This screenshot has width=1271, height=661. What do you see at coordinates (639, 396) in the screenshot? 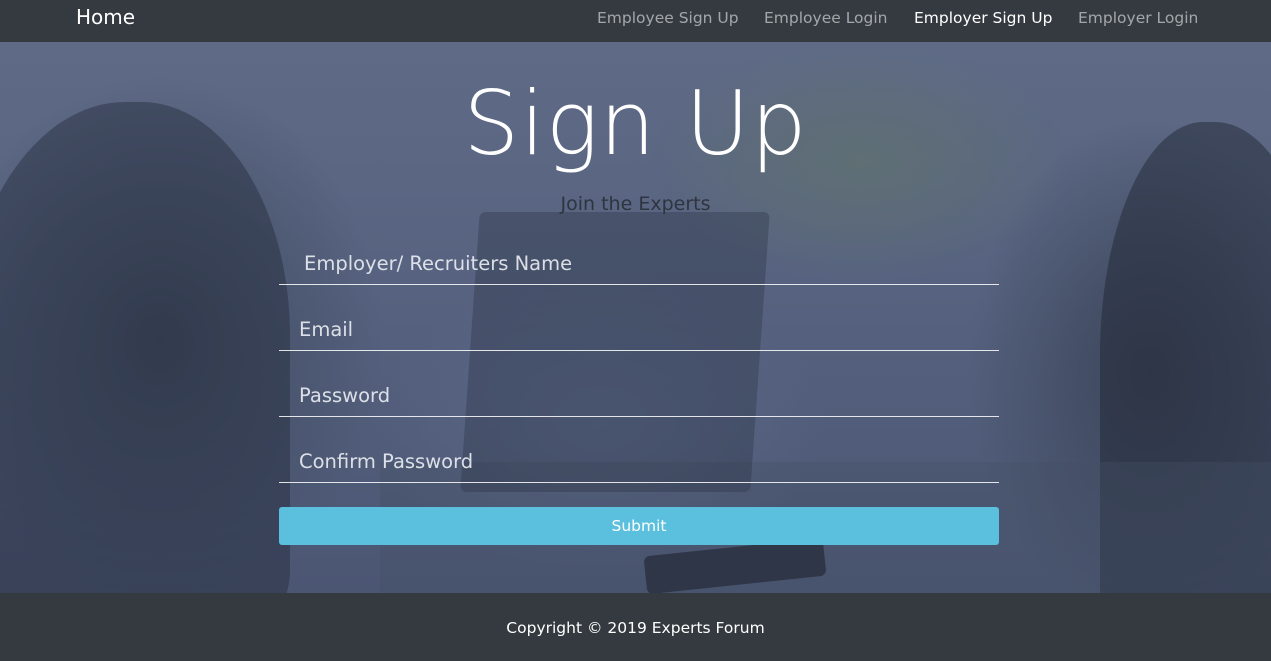
I see `password-input` at bounding box center [639, 396].